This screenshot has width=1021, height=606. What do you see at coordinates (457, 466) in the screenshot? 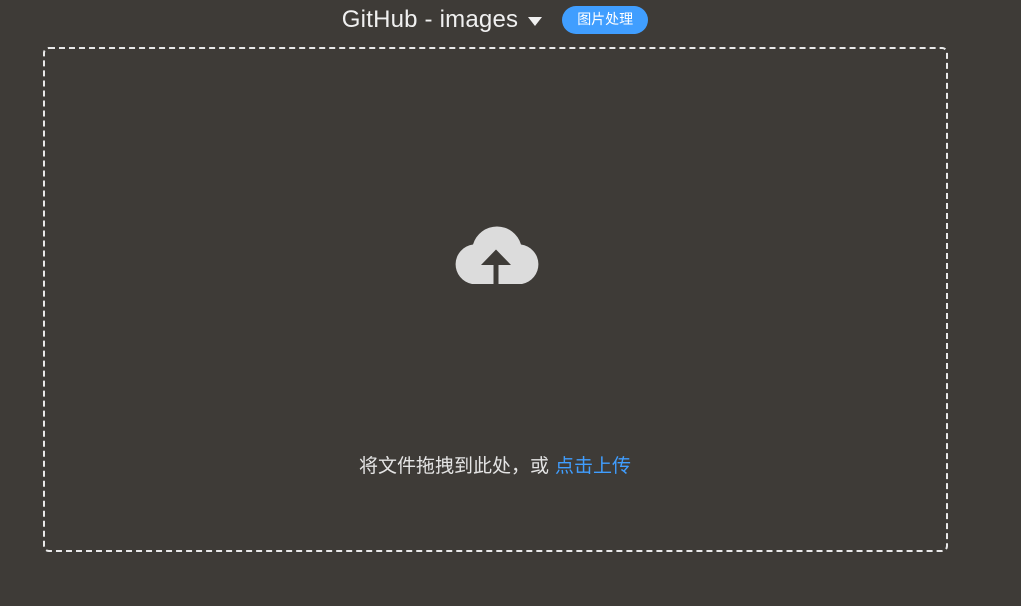
I see `dropzone-hint-text: 将文件拖拽到此处，或` at bounding box center [457, 466].